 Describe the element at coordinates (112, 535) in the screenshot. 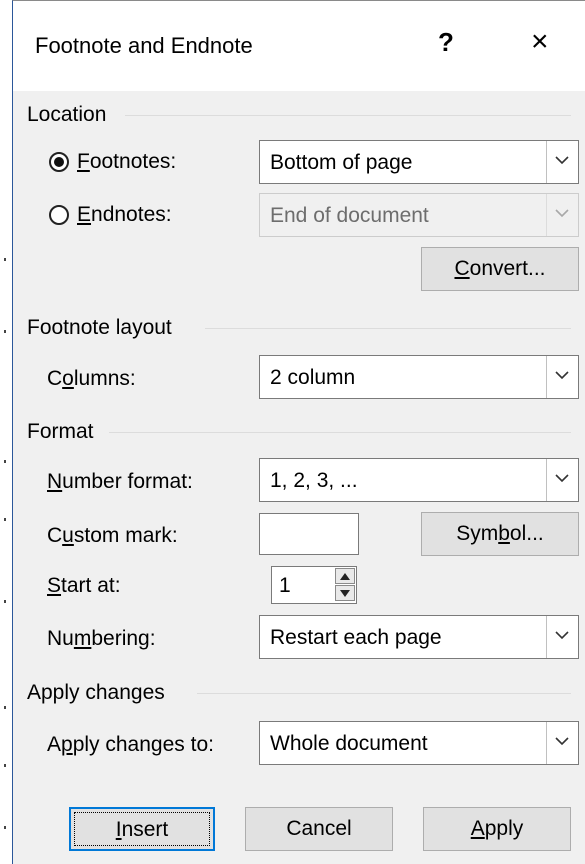

I see `custom-mark-label: Custom mark:` at that location.